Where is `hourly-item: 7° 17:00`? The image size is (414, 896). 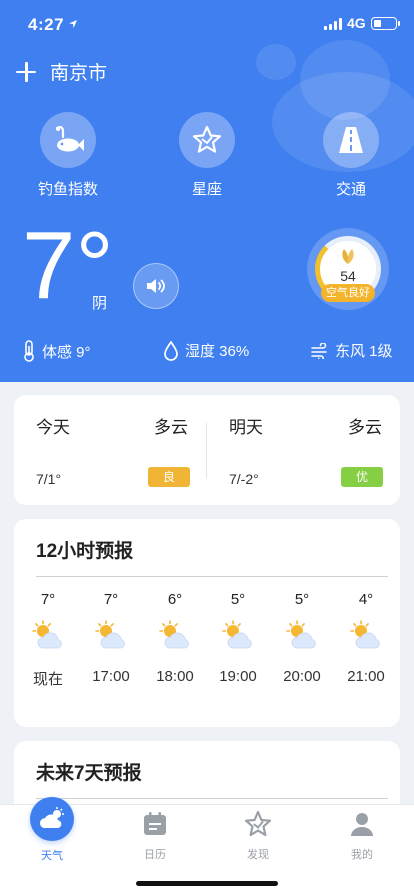
hourly-item: 7° 17:00 is located at coordinates (111, 638).